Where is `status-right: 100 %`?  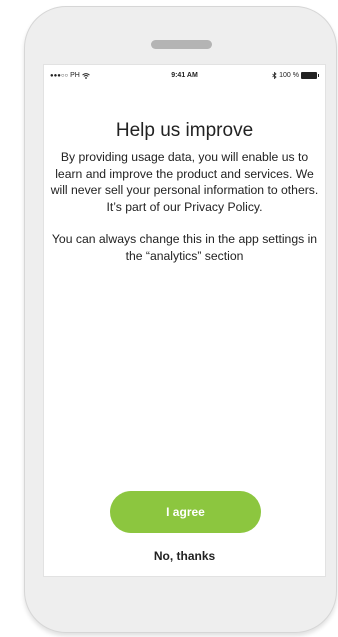
status-right: 100 % is located at coordinates (295, 75).